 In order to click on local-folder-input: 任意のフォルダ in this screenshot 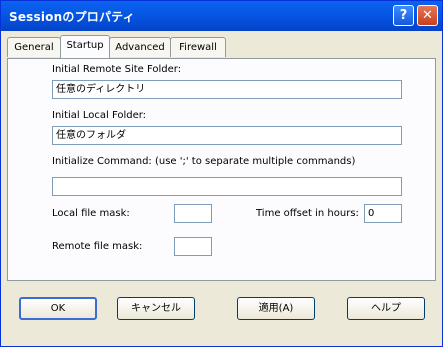, I will do `click(227, 135)`.